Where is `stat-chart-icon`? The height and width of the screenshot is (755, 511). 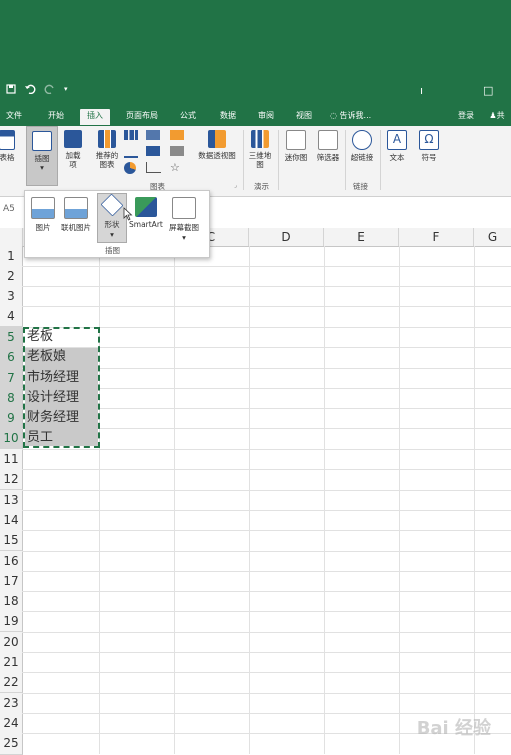
stat-chart-icon is located at coordinates (153, 151).